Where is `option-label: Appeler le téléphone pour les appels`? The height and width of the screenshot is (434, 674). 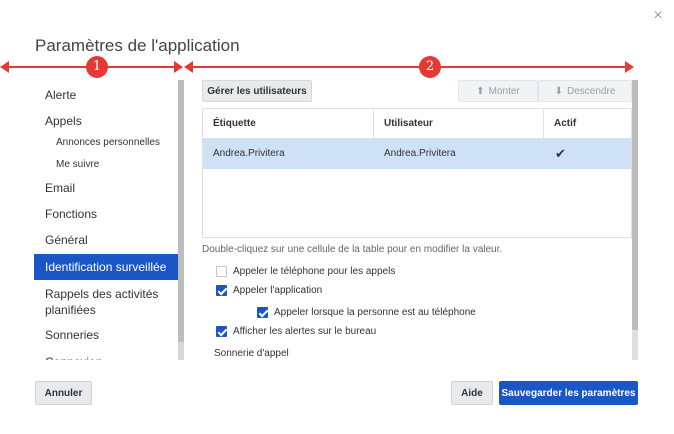 option-label: Appeler le téléphone pour les appels is located at coordinates (314, 271).